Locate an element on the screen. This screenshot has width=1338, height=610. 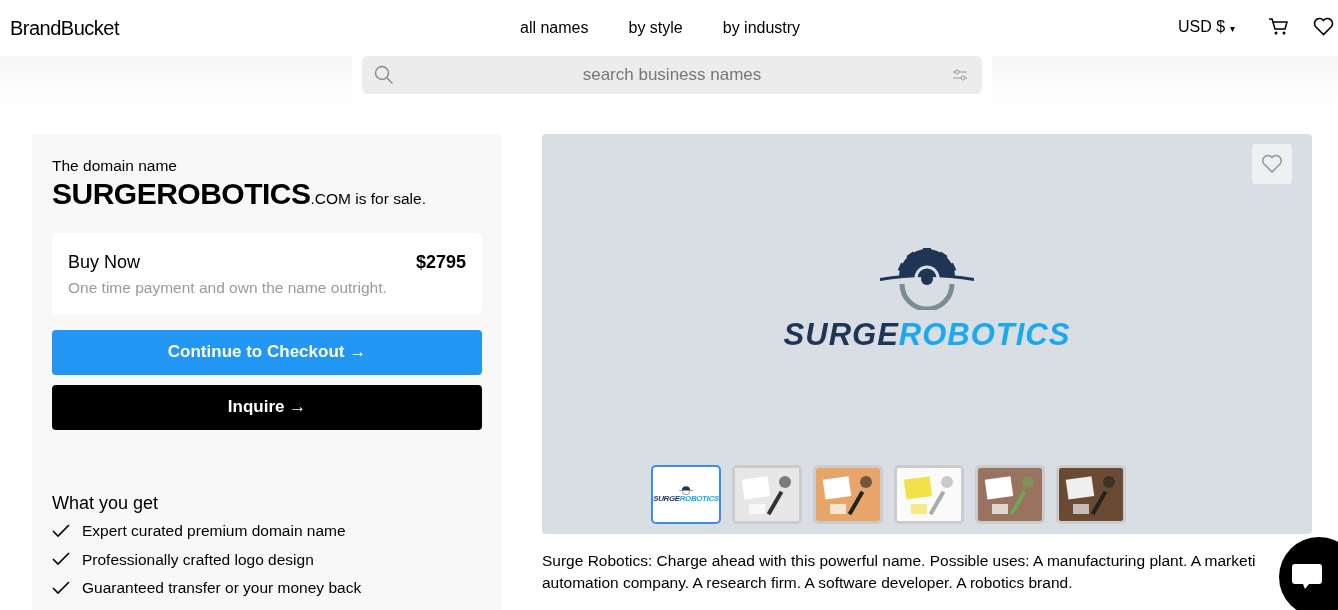
benefit-text: Guaranteed transfer or your money back is located at coordinates (222, 588).